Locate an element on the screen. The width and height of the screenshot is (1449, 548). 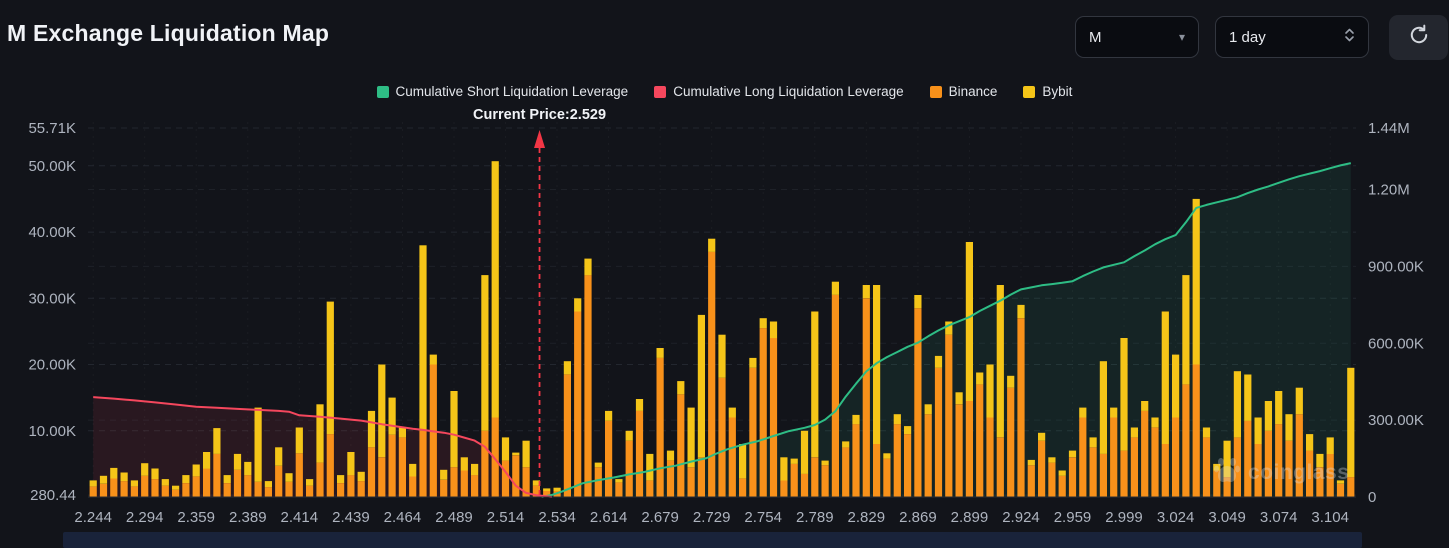
x-axis-tick-label: 2.829 is located at coordinates (867, 517).